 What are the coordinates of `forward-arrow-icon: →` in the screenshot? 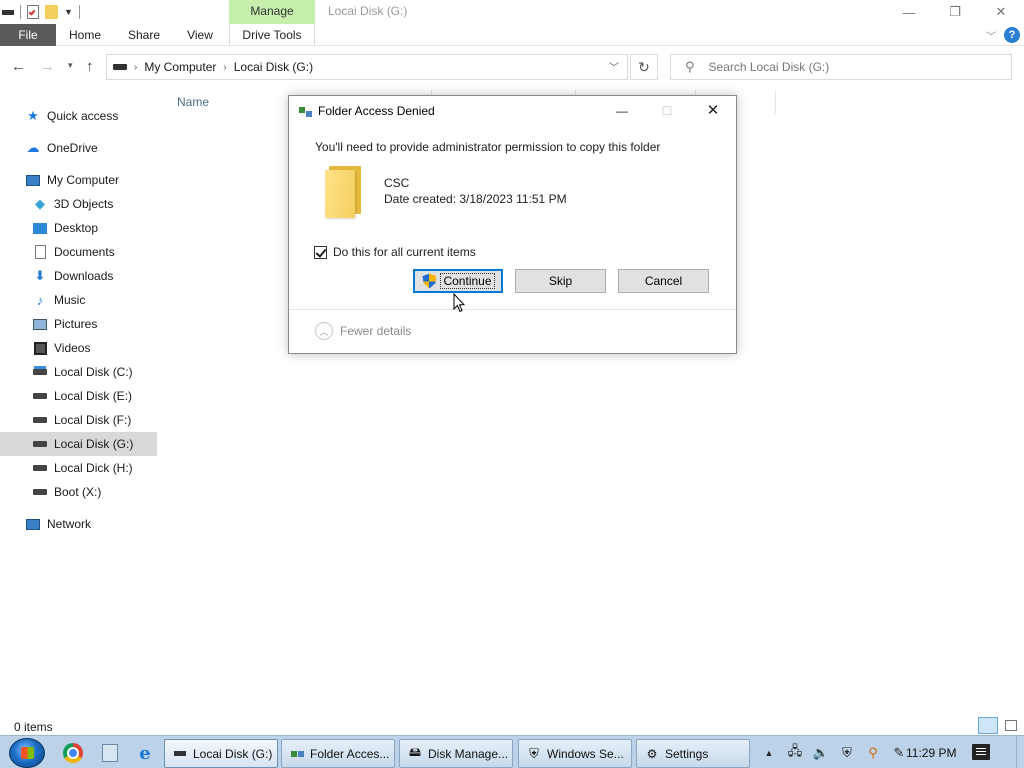 It's located at (47, 66).